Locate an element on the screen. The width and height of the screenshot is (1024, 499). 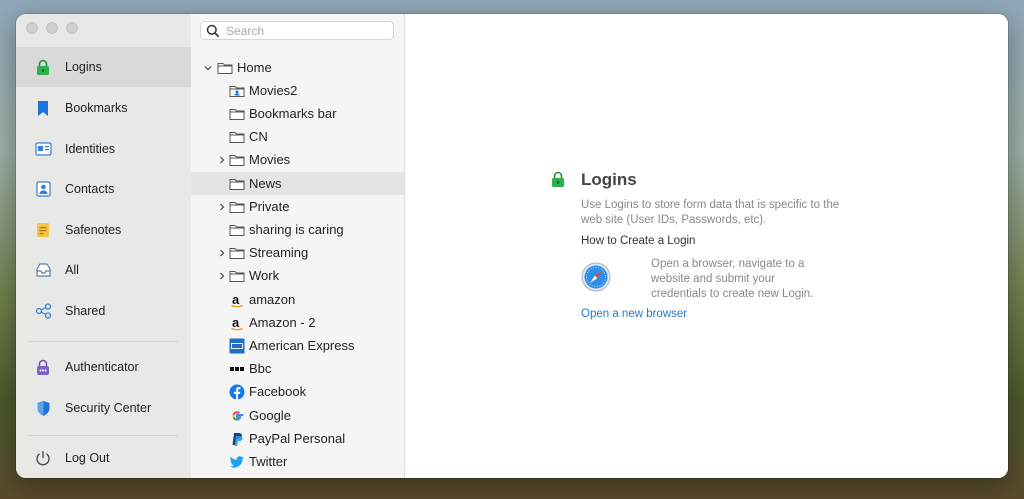
tree-item-home: Home is located at coordinates (297, 67).